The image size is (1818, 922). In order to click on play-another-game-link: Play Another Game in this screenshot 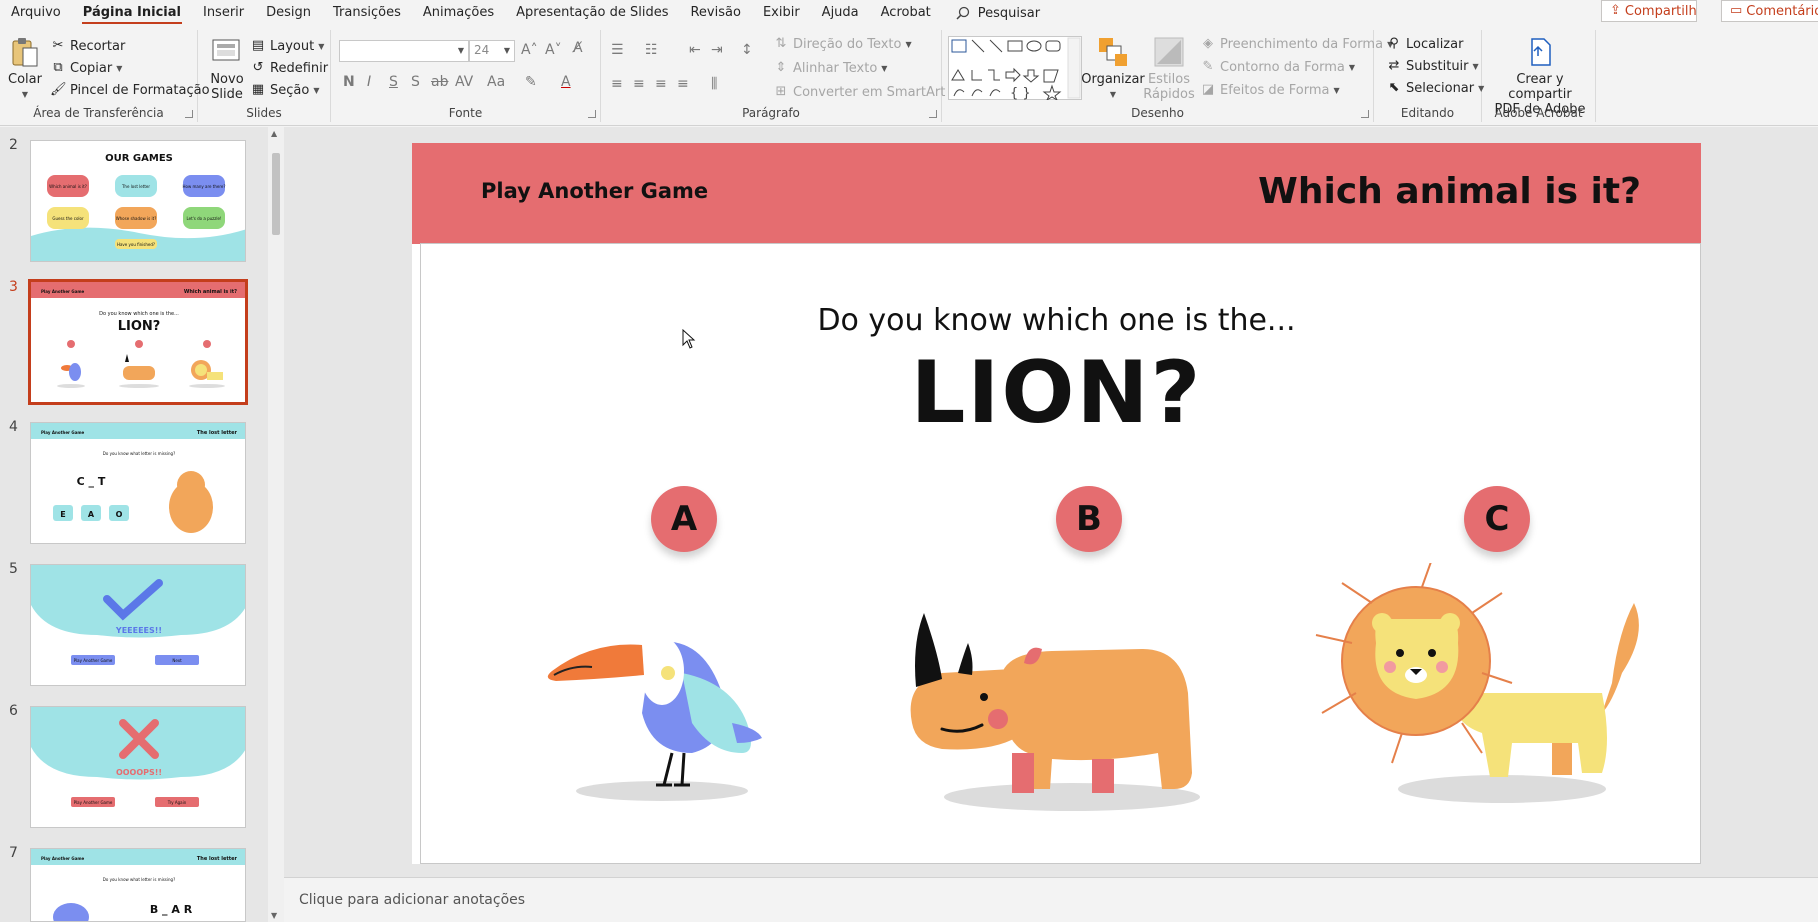, I will do `click(594, 191)`.